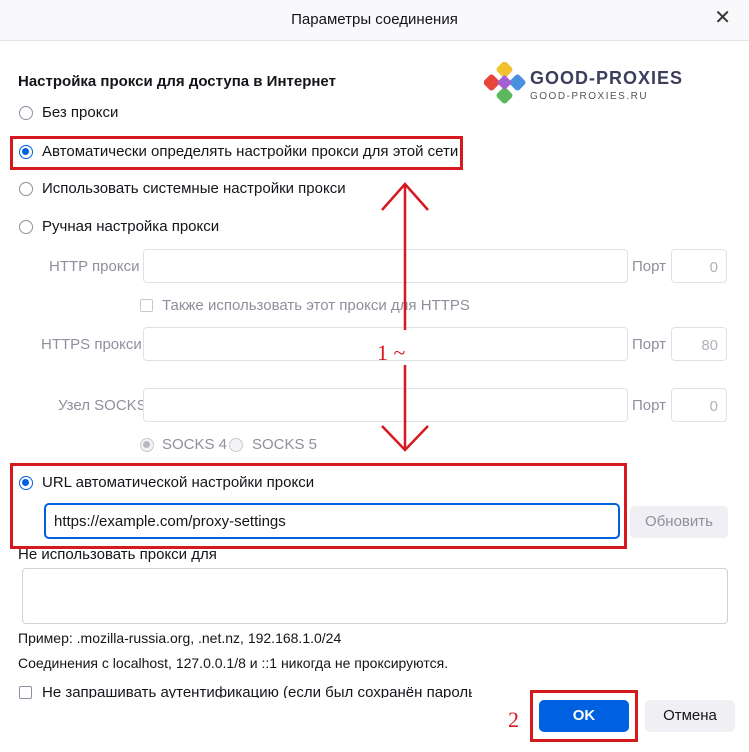 The height and width of the screenshot is (752, 749). I want to click on logo-subtitle: GOOD-PROXIES.RU, so click(589, 96).